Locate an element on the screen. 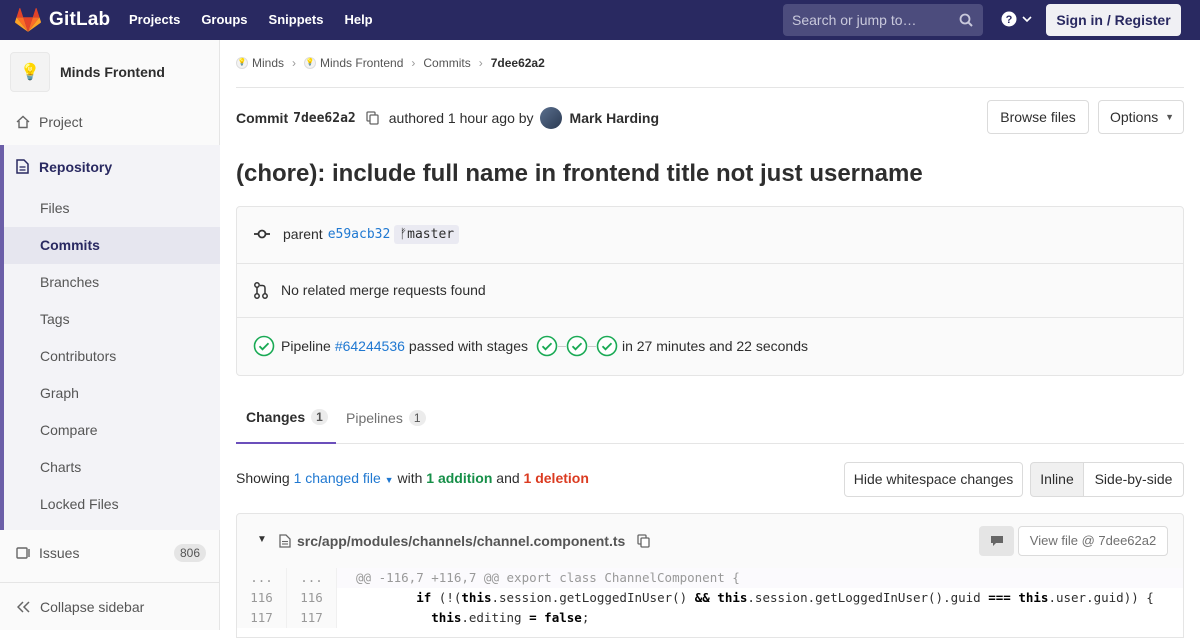 The width and height of the screenshot is (1200, 638). question-icon: ? is located at coordinates (1009, 19).